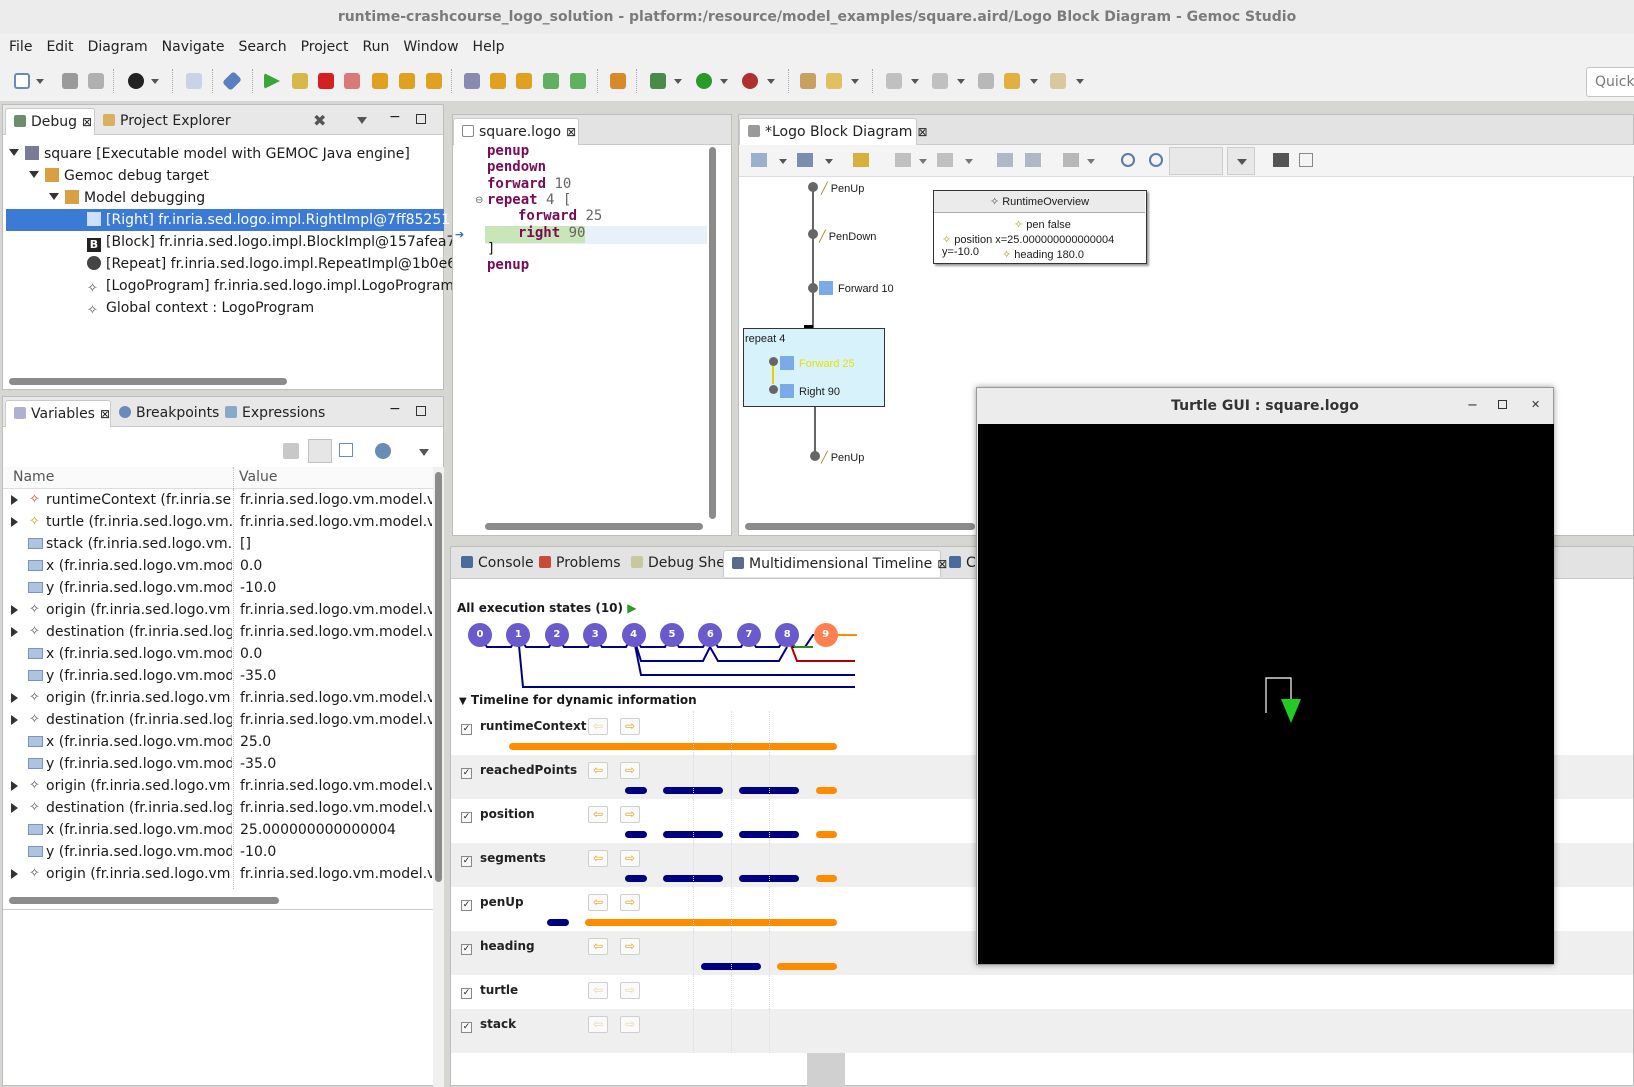 The image size is (1634, 1087). What do you see at coordinates (1535, 404) in the screenshot?
I see `close-icon: ✕` at bounding box center [1535, 404].